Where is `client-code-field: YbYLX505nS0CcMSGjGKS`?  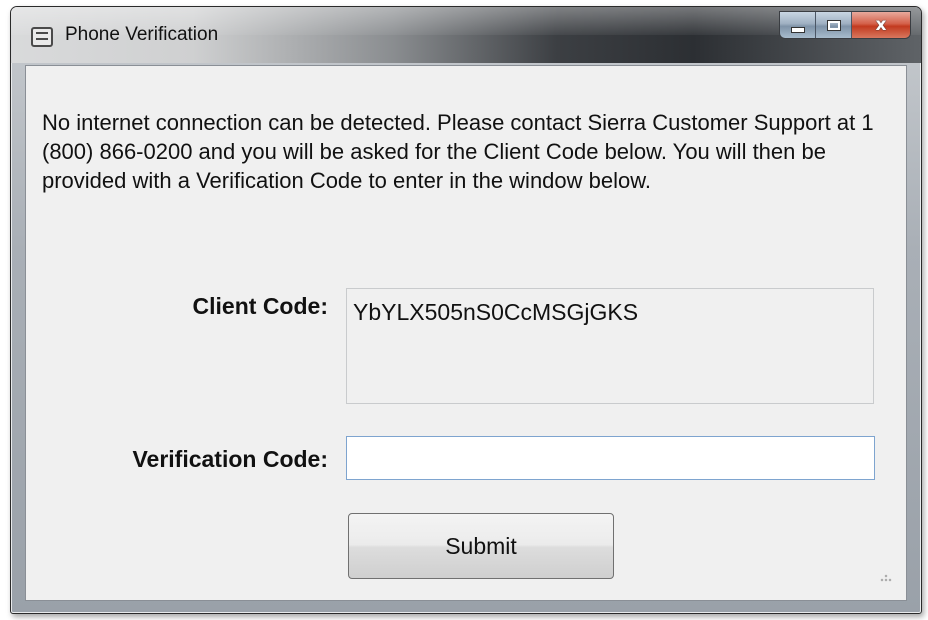 client-code-field: YbYLX505nS0CcMSGjGKS is located at coordinates (610, 346).